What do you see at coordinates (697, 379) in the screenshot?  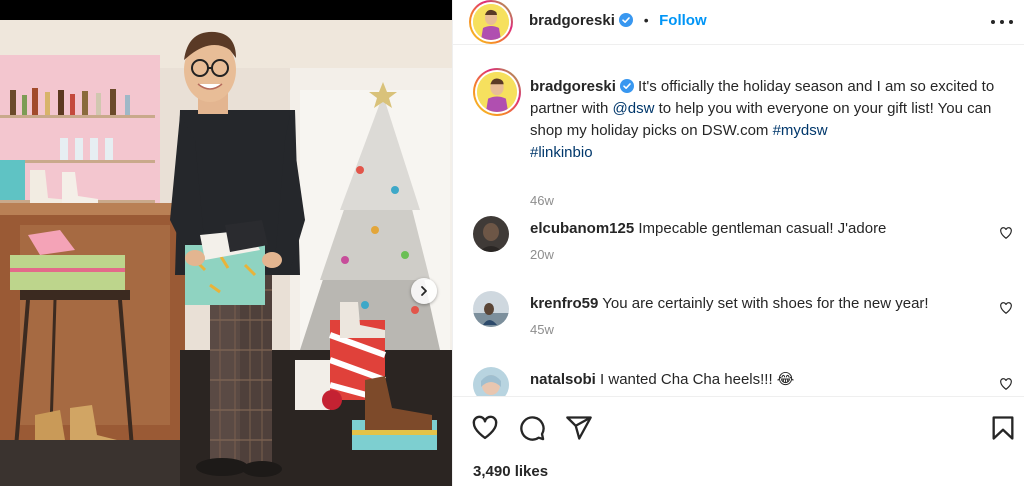 I see `comment-body: I wanted Cha Cha heels!!! 😂` at bounding box center [697, 379].